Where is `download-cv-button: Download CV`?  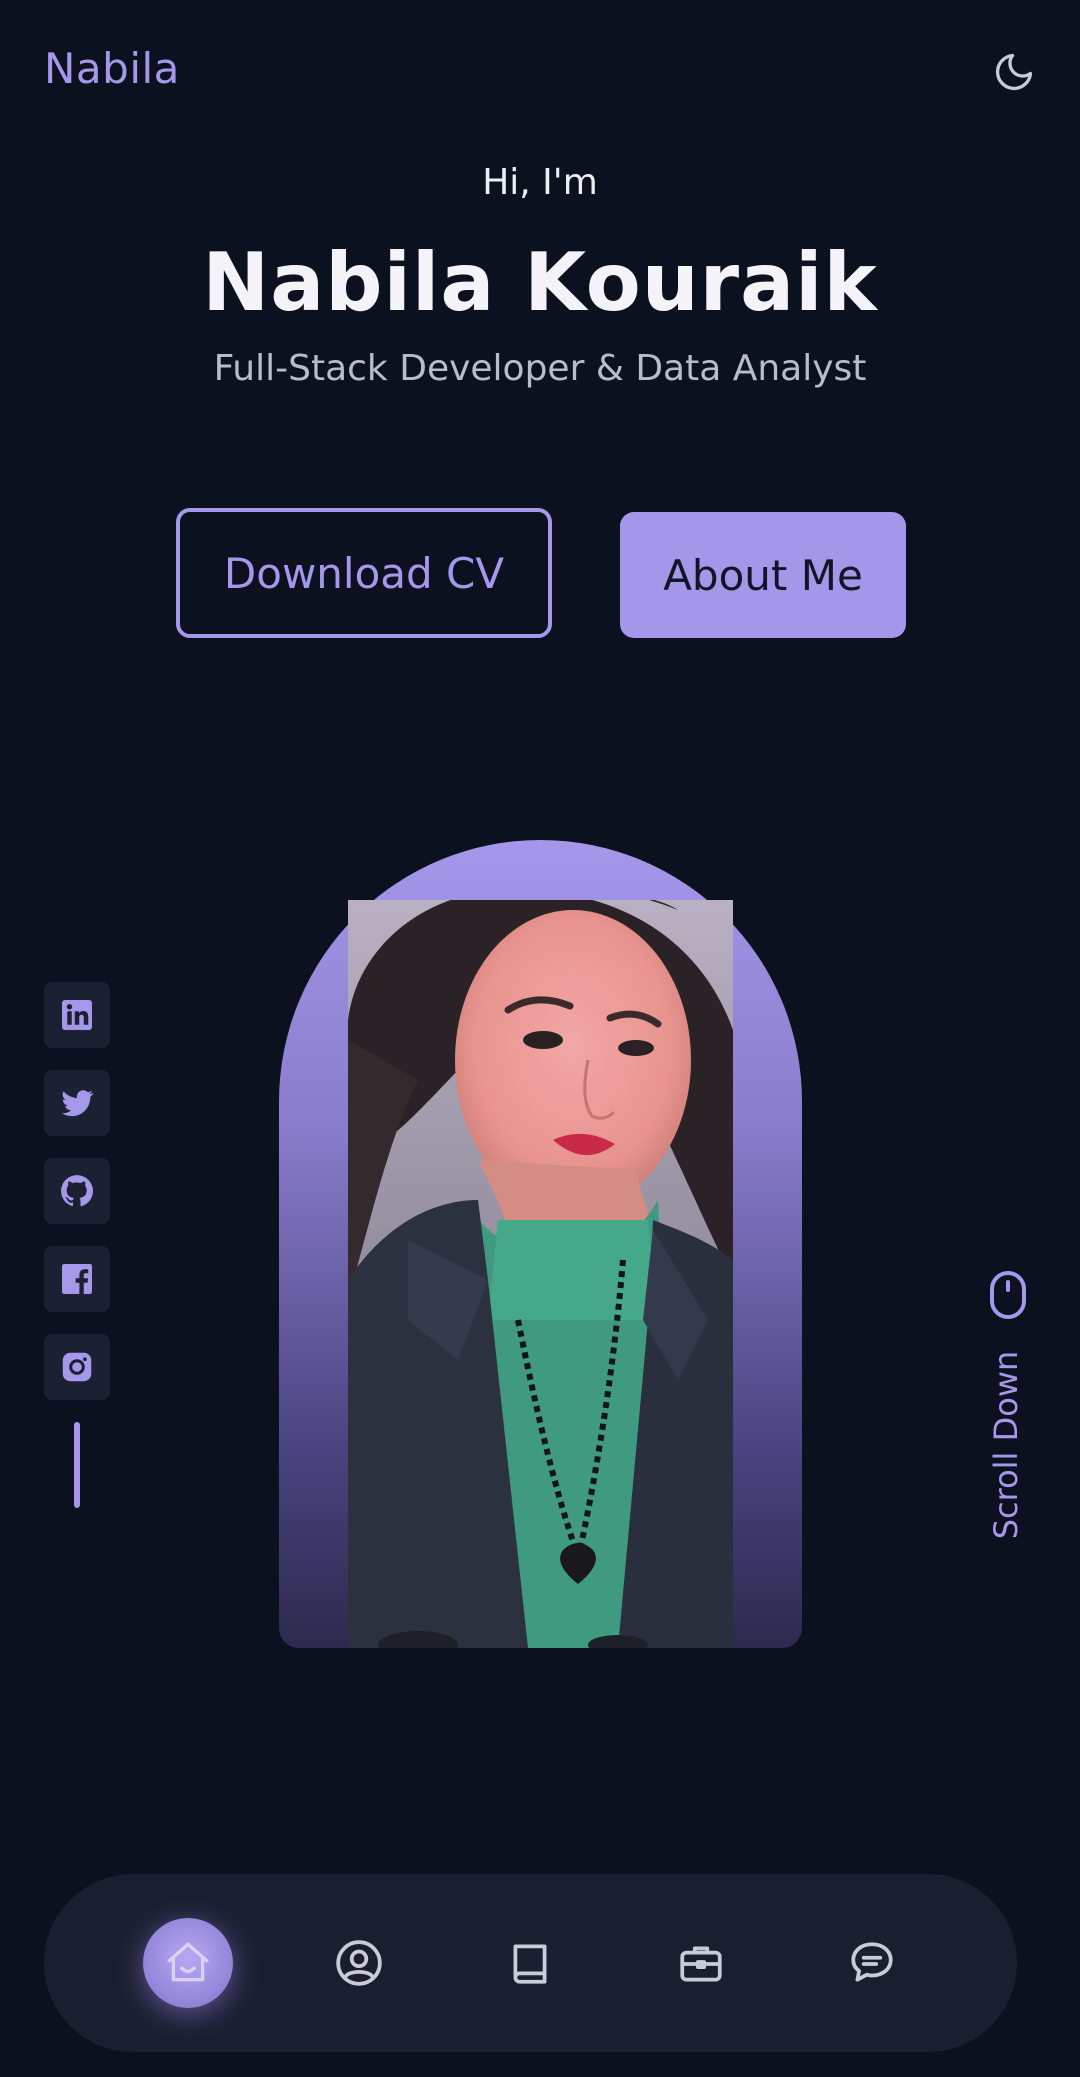 download-cv-button: Download CV is located at coordinates (364, 573).